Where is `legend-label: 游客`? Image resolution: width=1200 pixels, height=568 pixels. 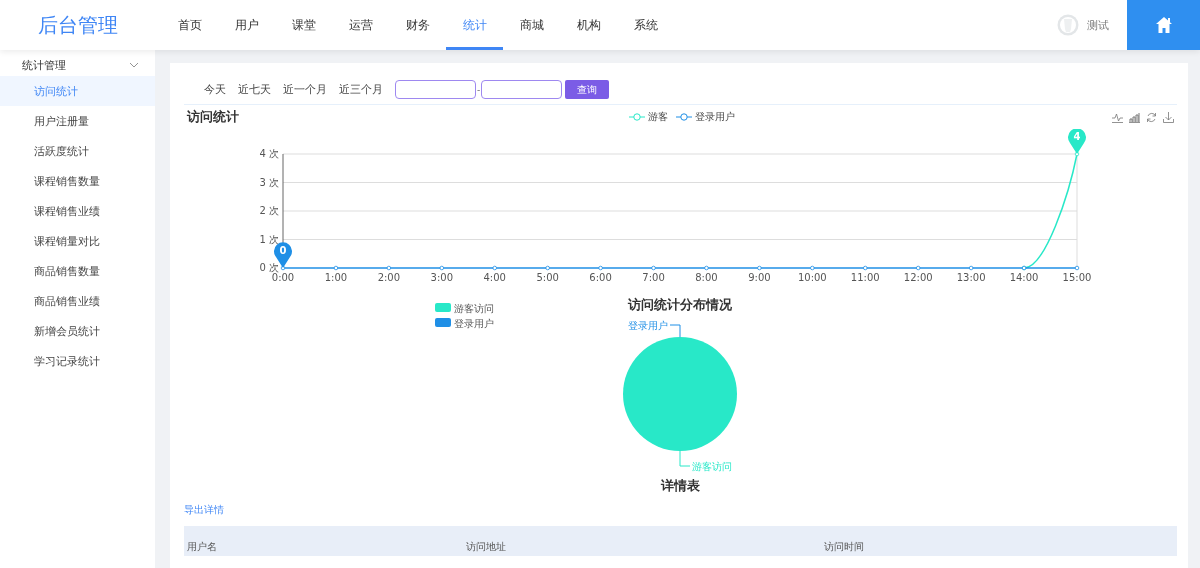 legend-label: 游客 is located at coordinates (658, 117).